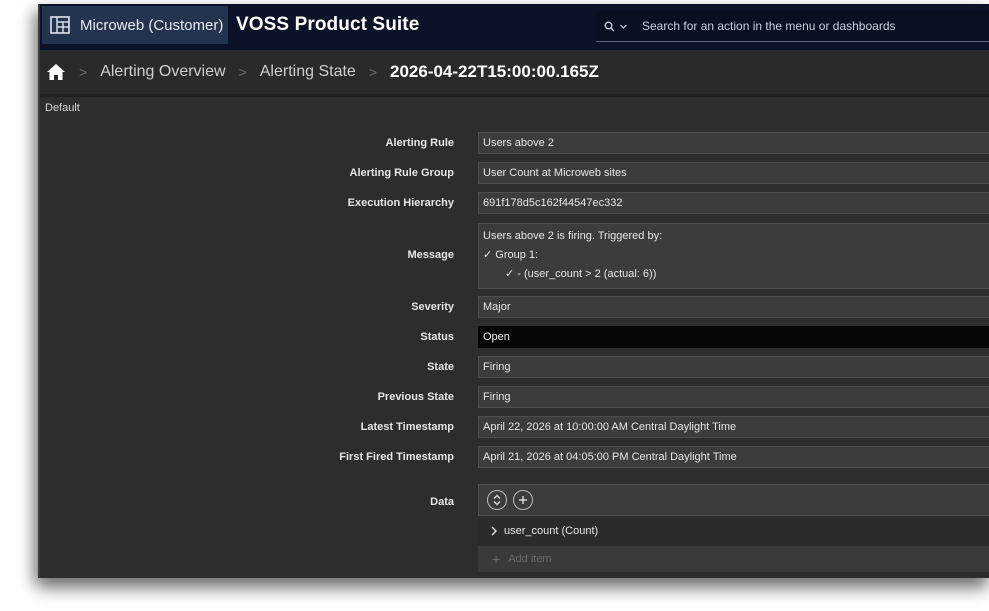 This screenshot has width=989, height=611. I want to click on execution-hierarchy-field: 691f178d5c162f44547ec332, so click(733, 203).